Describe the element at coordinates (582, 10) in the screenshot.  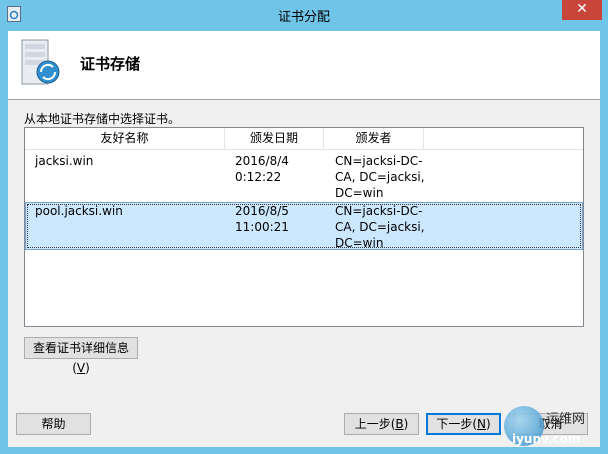
I see `close-button: ✕` at that location.